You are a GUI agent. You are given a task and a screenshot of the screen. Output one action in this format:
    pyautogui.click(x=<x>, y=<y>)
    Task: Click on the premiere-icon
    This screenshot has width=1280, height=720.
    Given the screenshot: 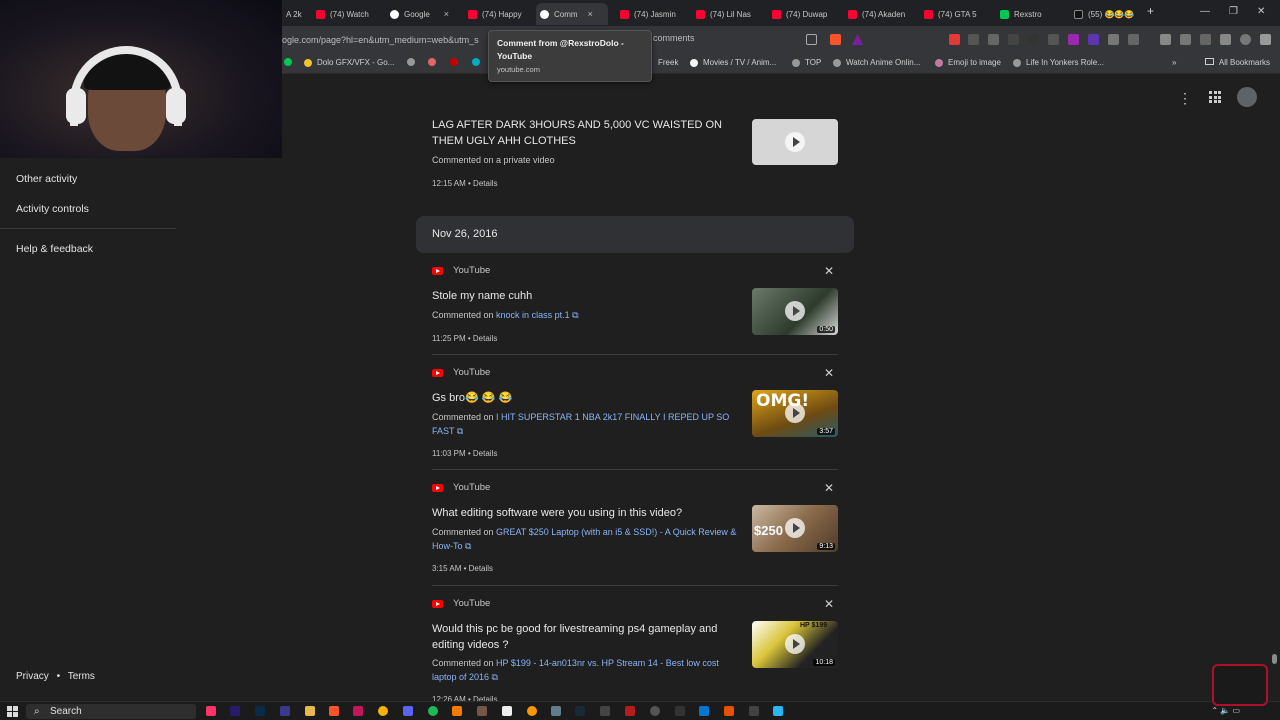 What is the action you would take?
    pyautogui.click(x=235, y=711)
    